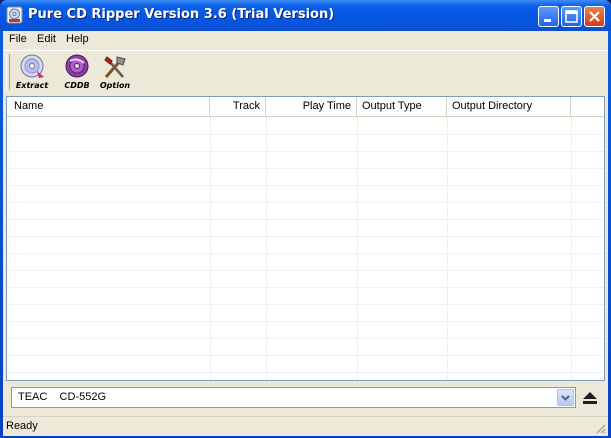 The height and width of the screenshot is (438, 611). I want to click on column-track-header: Track, so click(238, 106).